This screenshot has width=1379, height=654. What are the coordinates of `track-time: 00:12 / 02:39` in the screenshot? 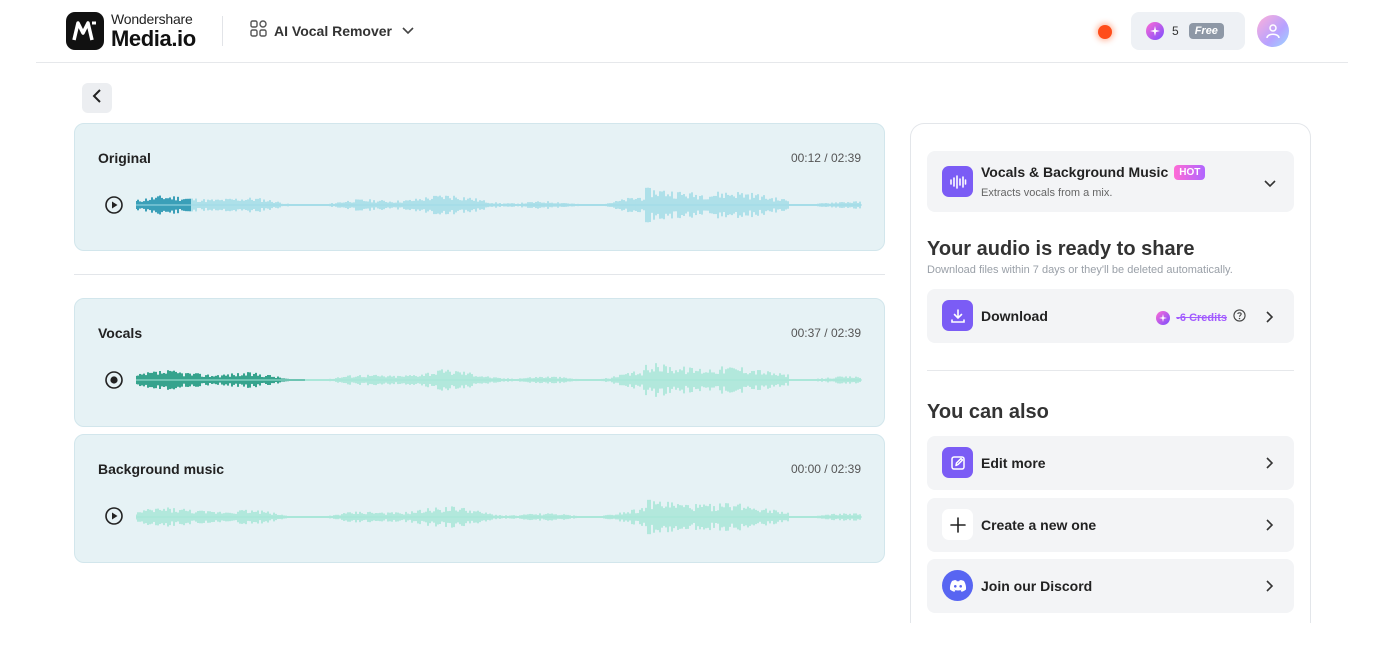 It's located at (825, 158).